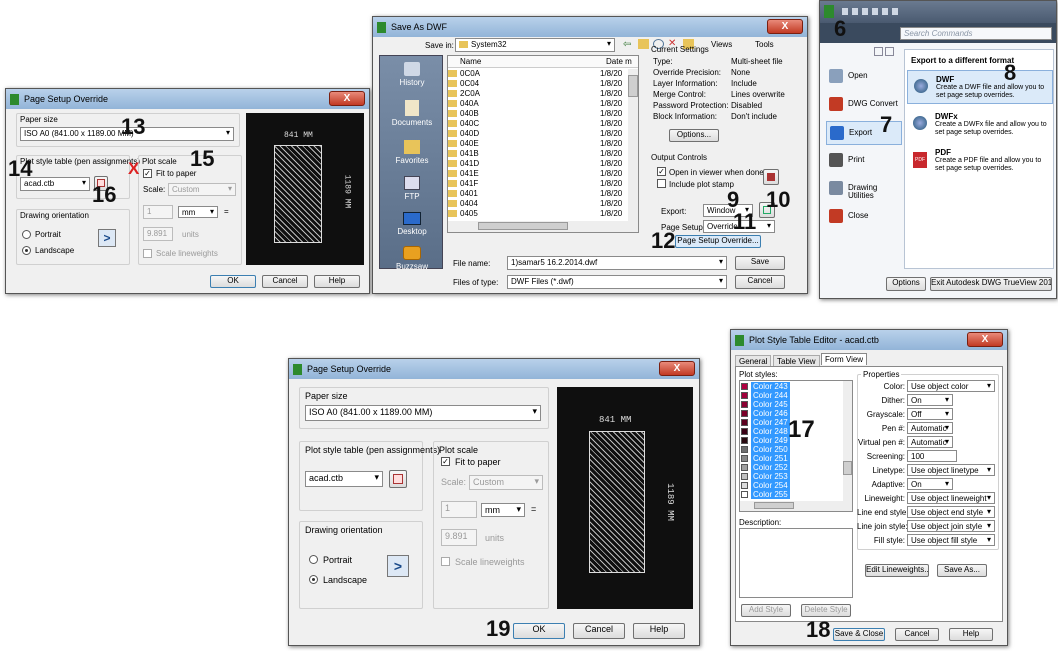 The image size is (1058, 651). I want to click on search-commands-input: Search Commands, so click(976, 33).